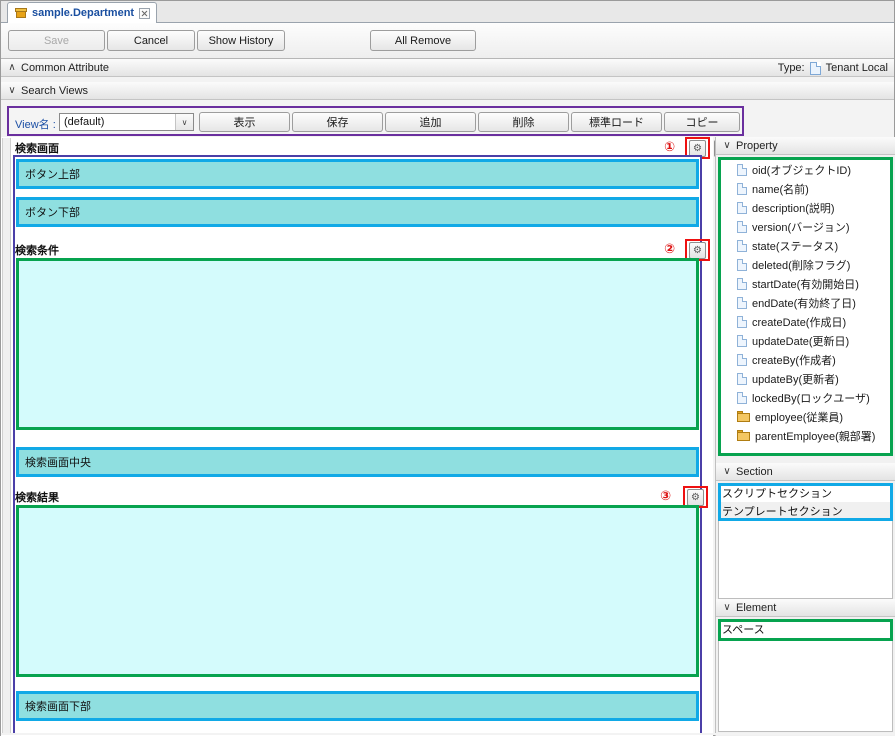 The width and height of the screenshot is (895, 736). Describe the element at coordinates (805, 146) in the screenshot. I see `property-panel-header: ∨ Property` at that location.